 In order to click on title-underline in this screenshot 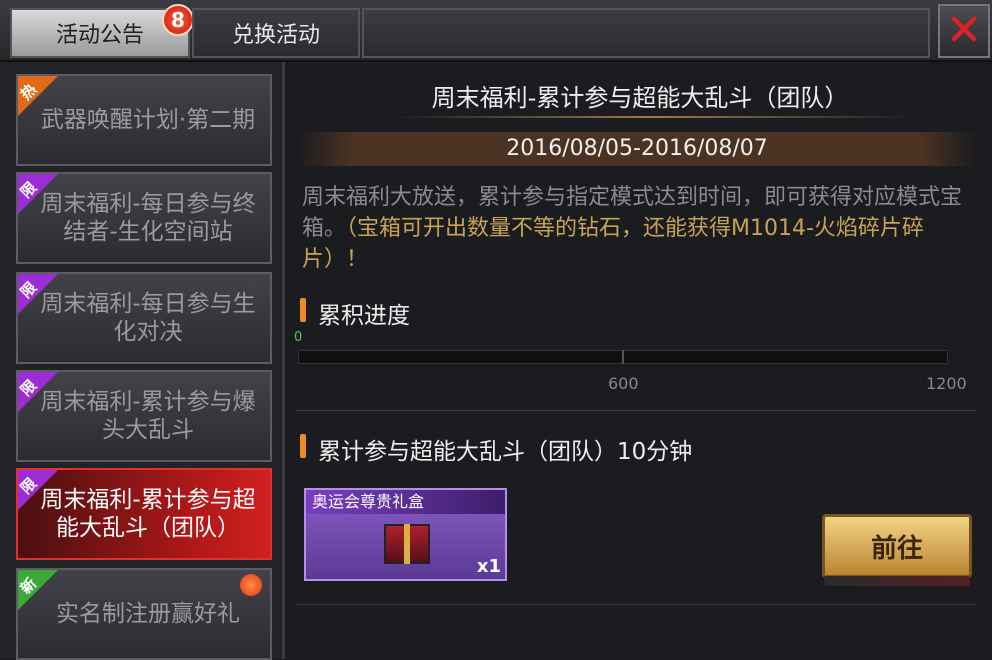, I will do `click(654, 117)`.